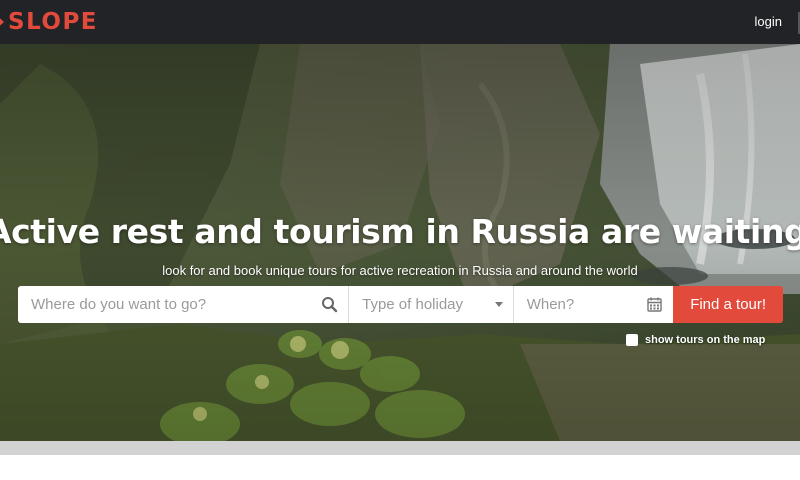 The height and width of the screenshot is (480, 800). What do you see at coordinates (413, 304) in the screenshot?
I see `holiday-type-placeholder: Type of holiday` at bounding box center [413, 304].